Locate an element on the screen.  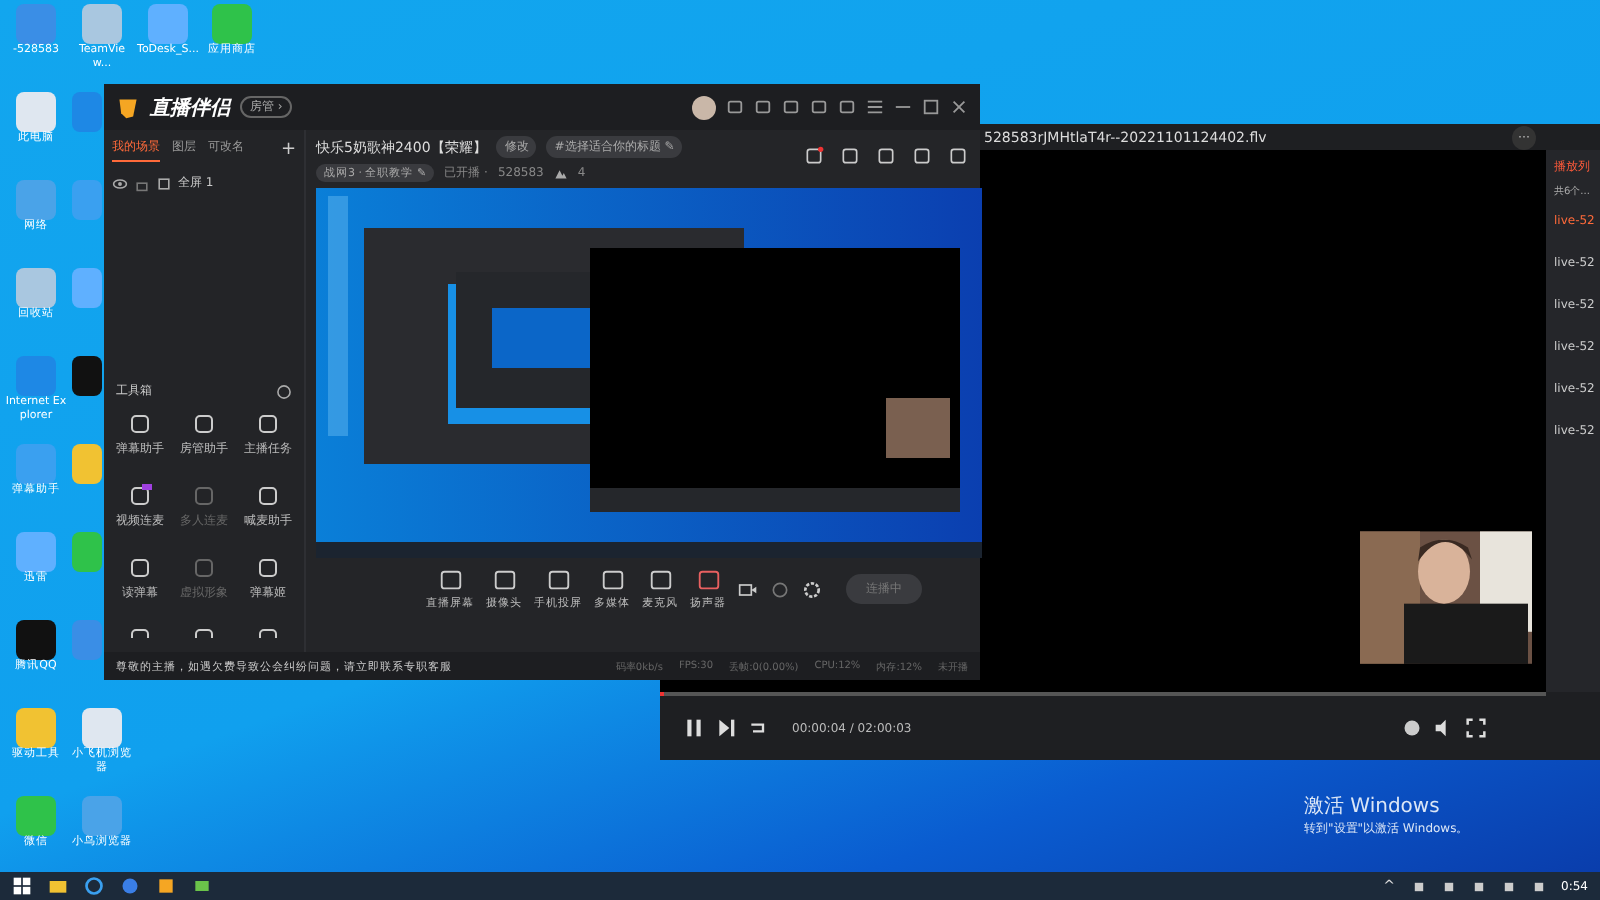
add-scene-button: + is located at coordinates (288, 150).